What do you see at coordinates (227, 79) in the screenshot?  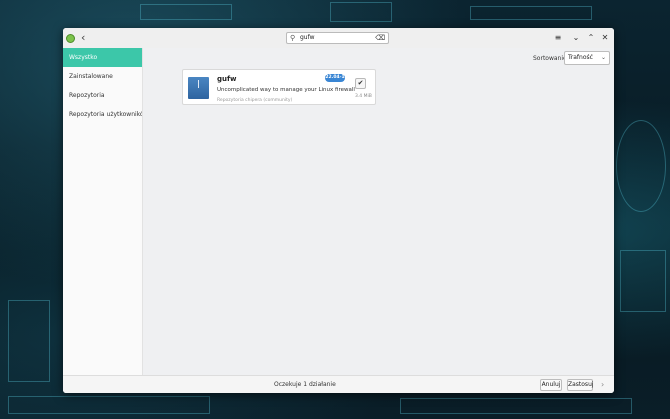 I see `package-name: gufw` at bounding box center [227, 79].